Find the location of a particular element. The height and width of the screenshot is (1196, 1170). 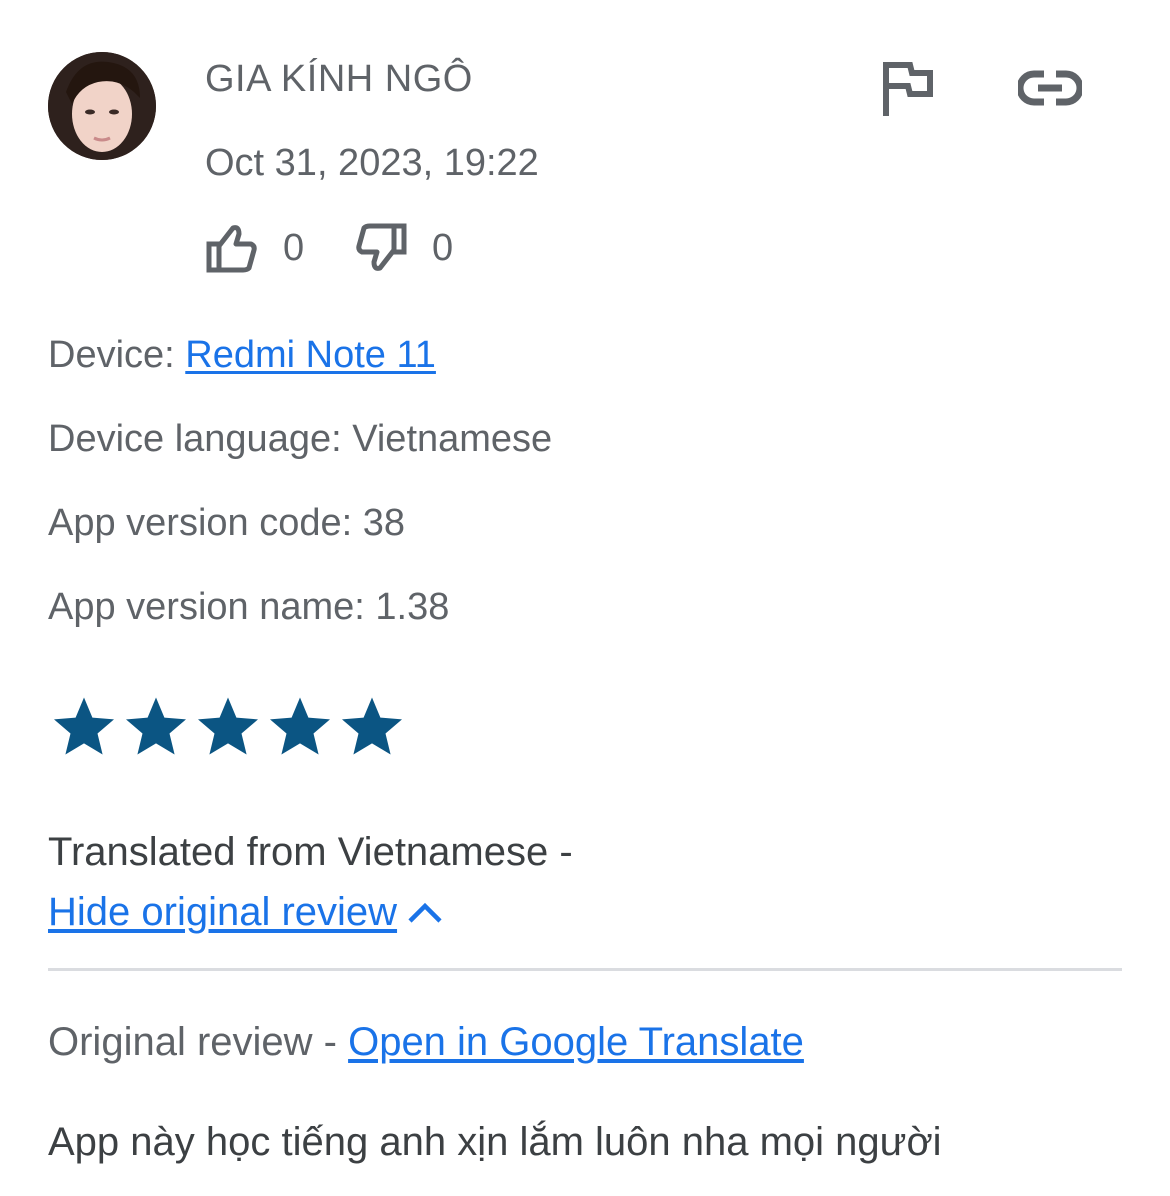

original-review-label: Original review - is located at coordinates (198, 1042).